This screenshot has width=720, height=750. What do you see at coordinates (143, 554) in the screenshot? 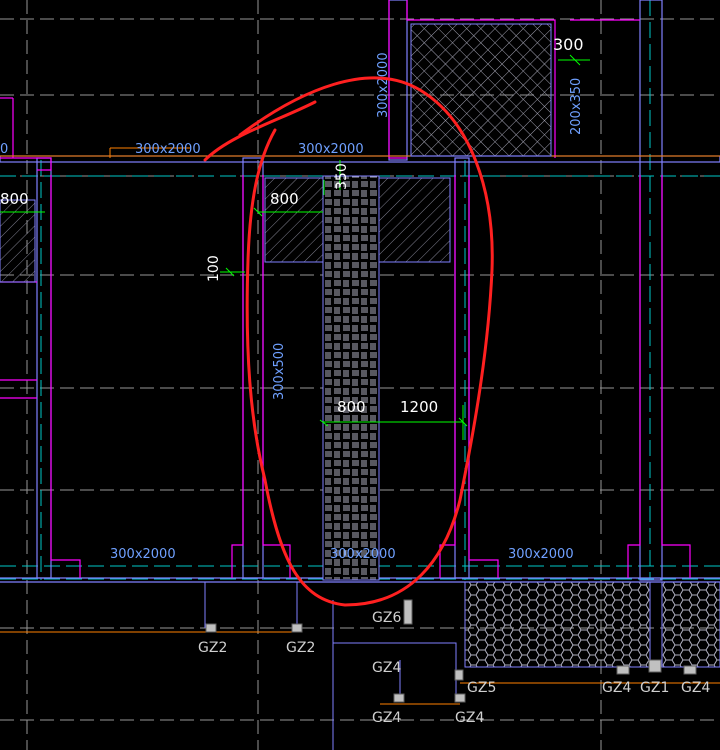
I see `beam-label-bottom-left: 300x2000` at bounding box center [143, 554].